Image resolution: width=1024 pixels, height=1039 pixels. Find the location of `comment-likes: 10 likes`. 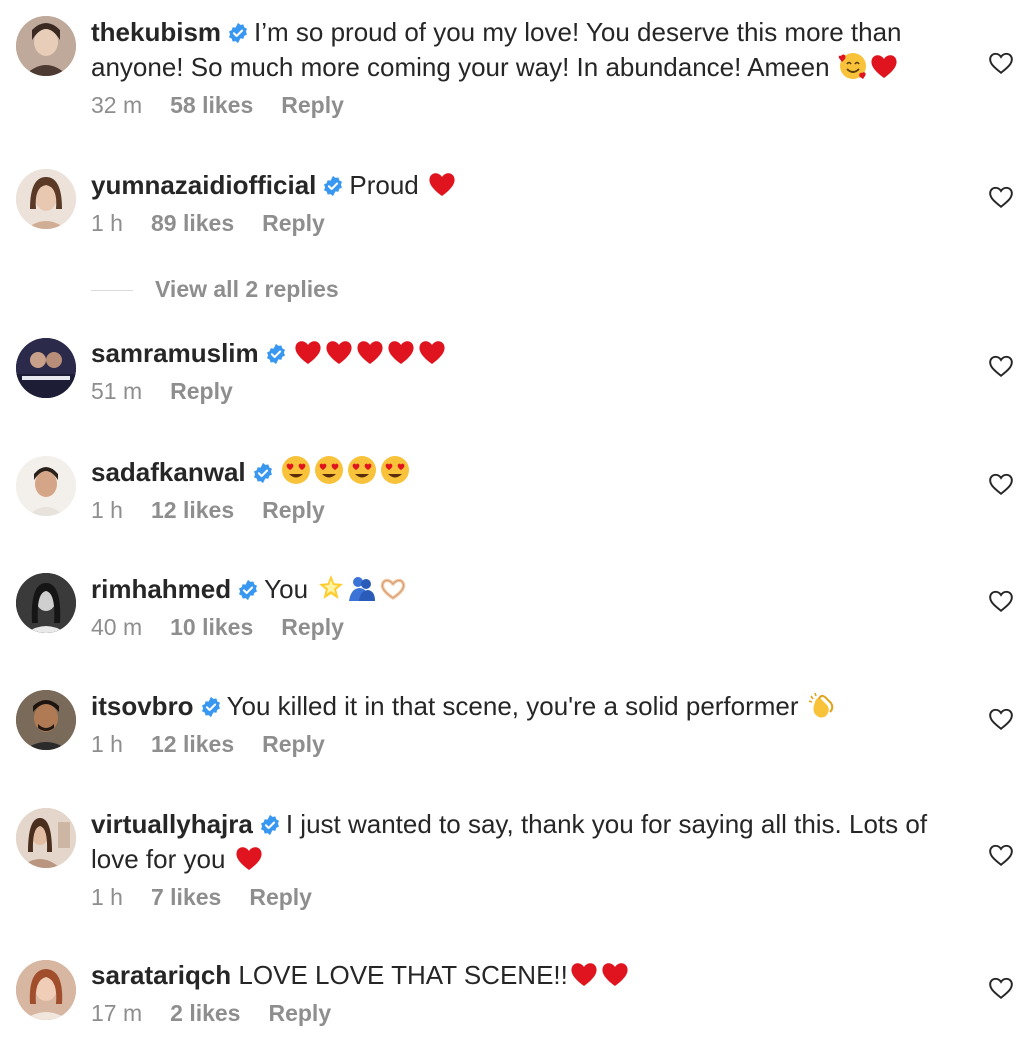

comment-likes: 10 likes is located at coordinates (211, 627).